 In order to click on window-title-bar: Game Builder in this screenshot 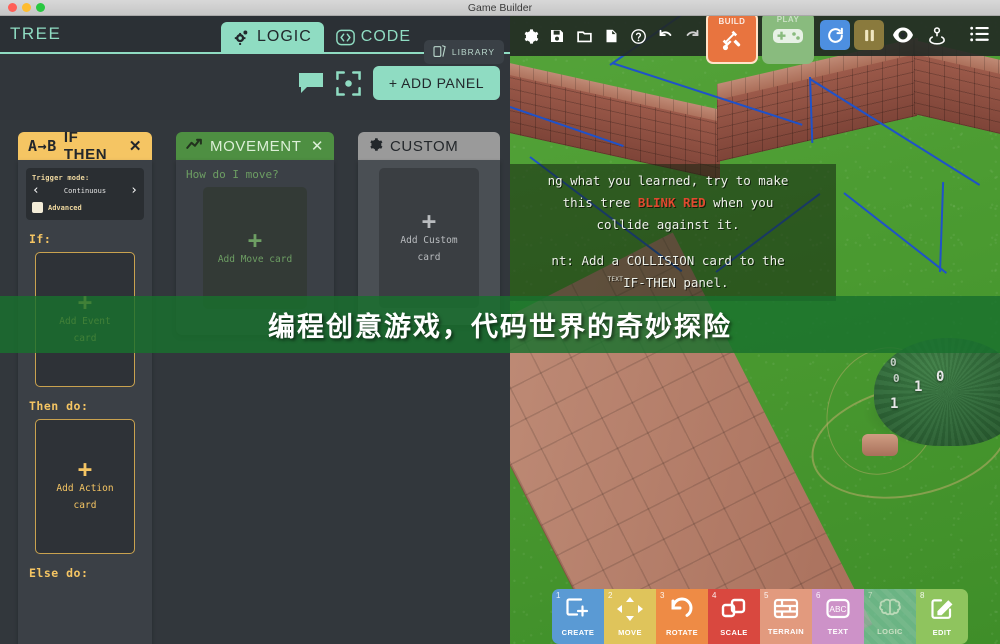, I will do `click(500, 8)`.